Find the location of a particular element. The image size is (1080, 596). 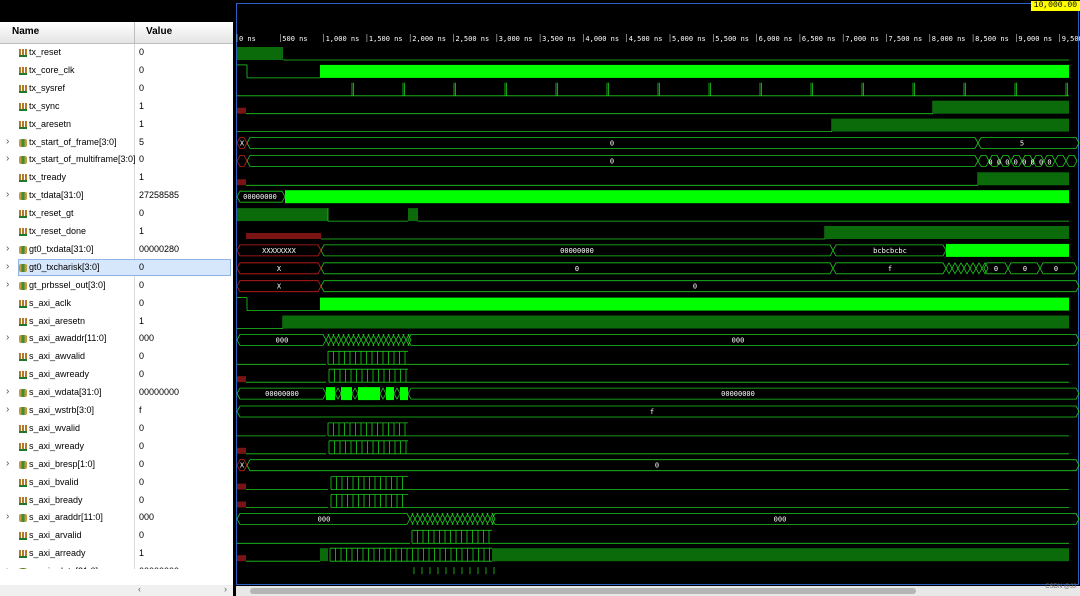

time-tick-label: 9,000 ns is located at coordinates (1035, 39).